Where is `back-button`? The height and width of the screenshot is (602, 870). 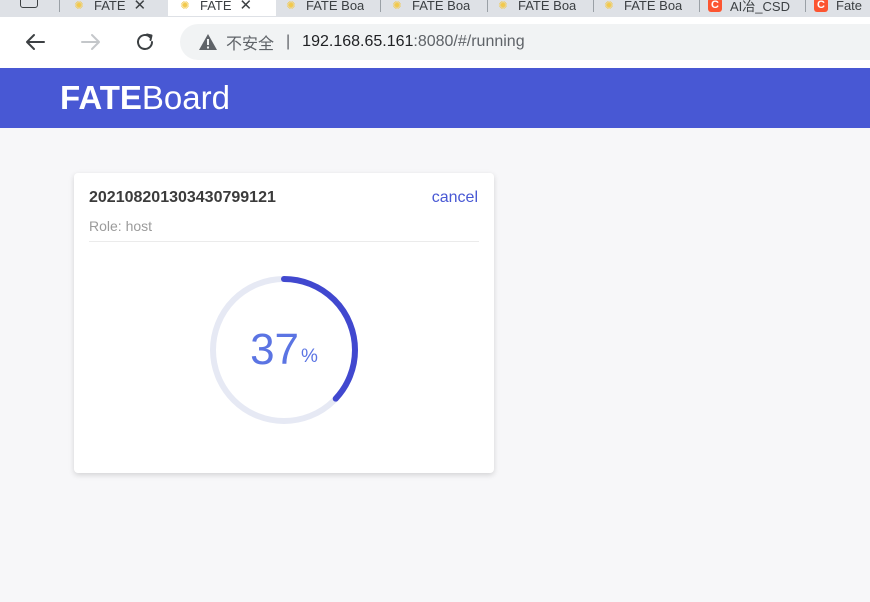
back-button is located at coordinates (35, 42).